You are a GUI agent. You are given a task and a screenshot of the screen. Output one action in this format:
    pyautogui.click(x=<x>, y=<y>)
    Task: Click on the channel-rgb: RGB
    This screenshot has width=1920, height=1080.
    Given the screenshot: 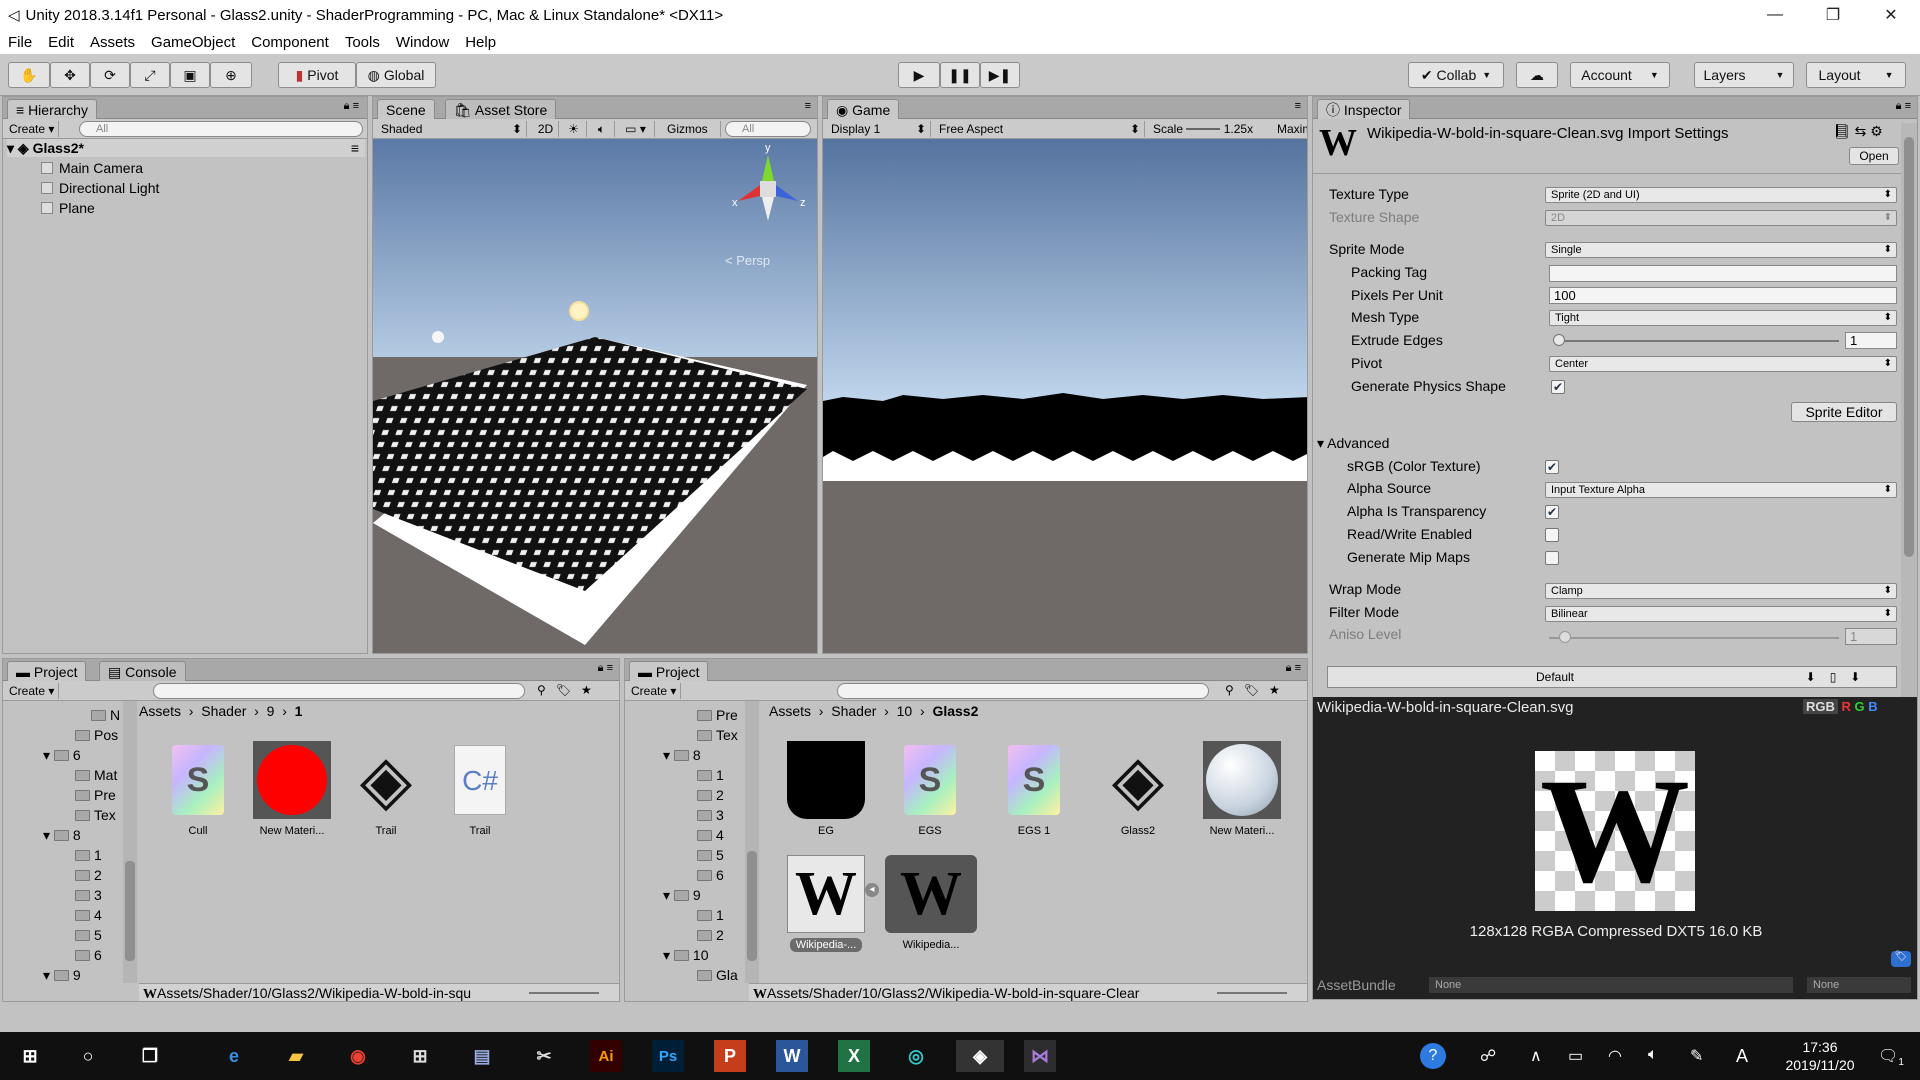 What is the action you would take?
    pyautogui.click(x=1820, y=706)
    